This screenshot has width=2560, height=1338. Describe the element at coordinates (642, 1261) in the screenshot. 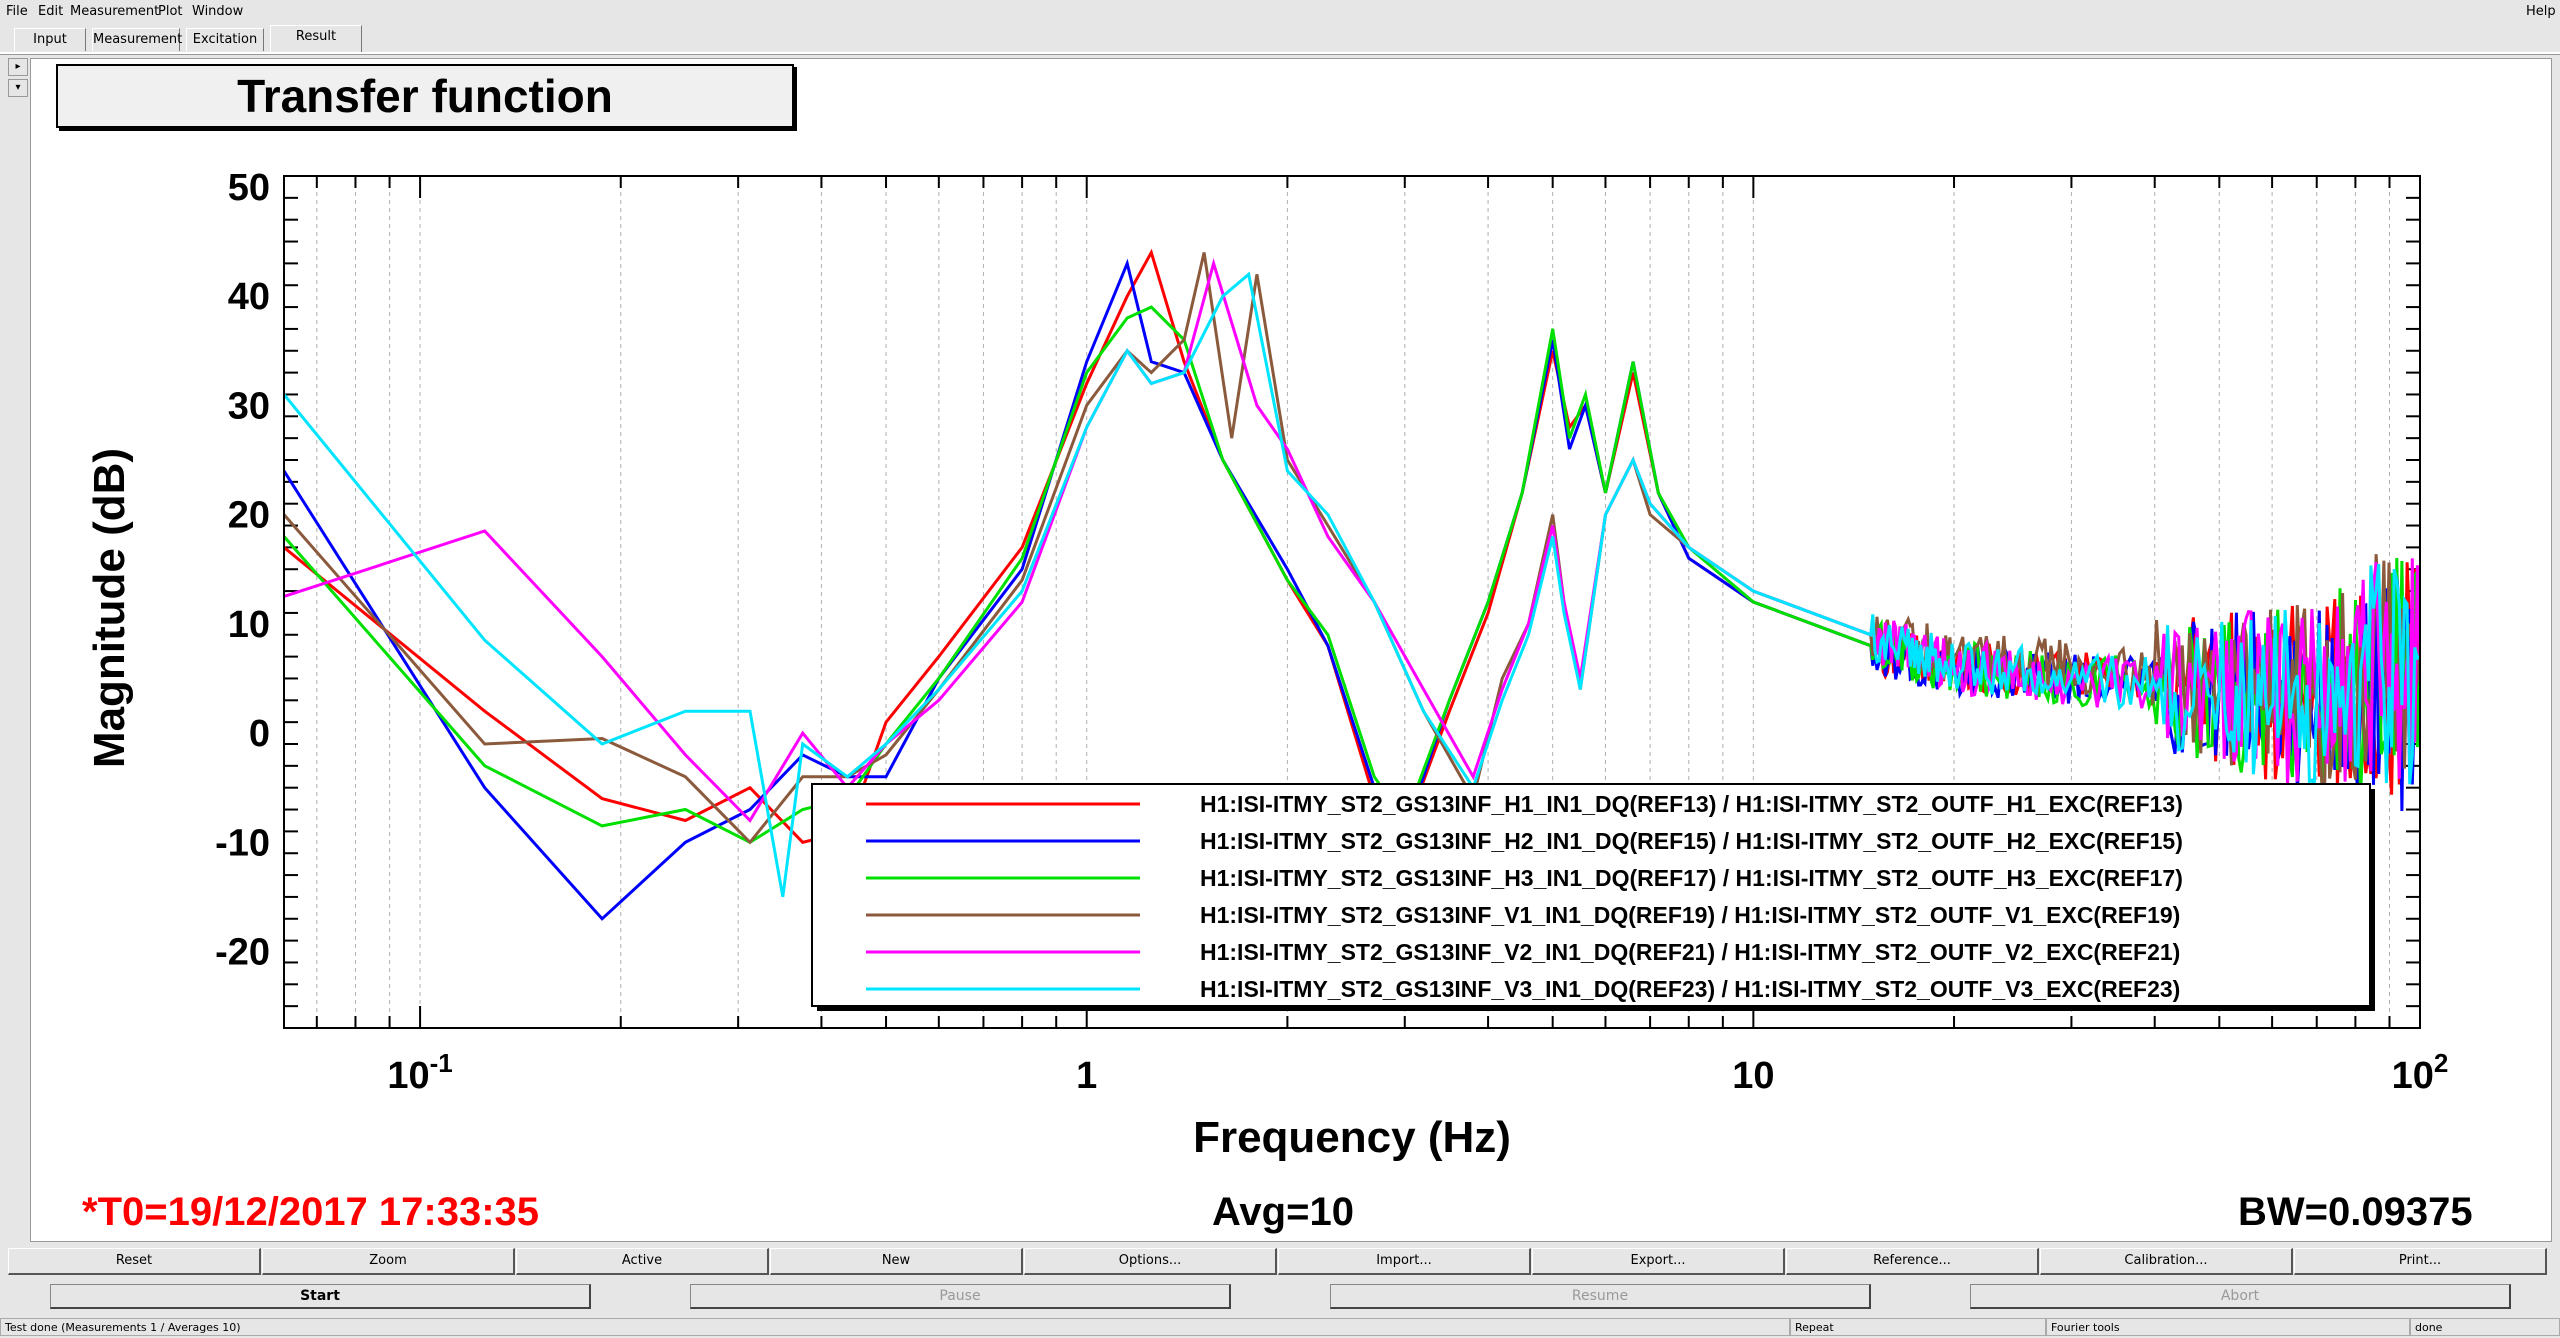

I see `active-button: Active` at that location.